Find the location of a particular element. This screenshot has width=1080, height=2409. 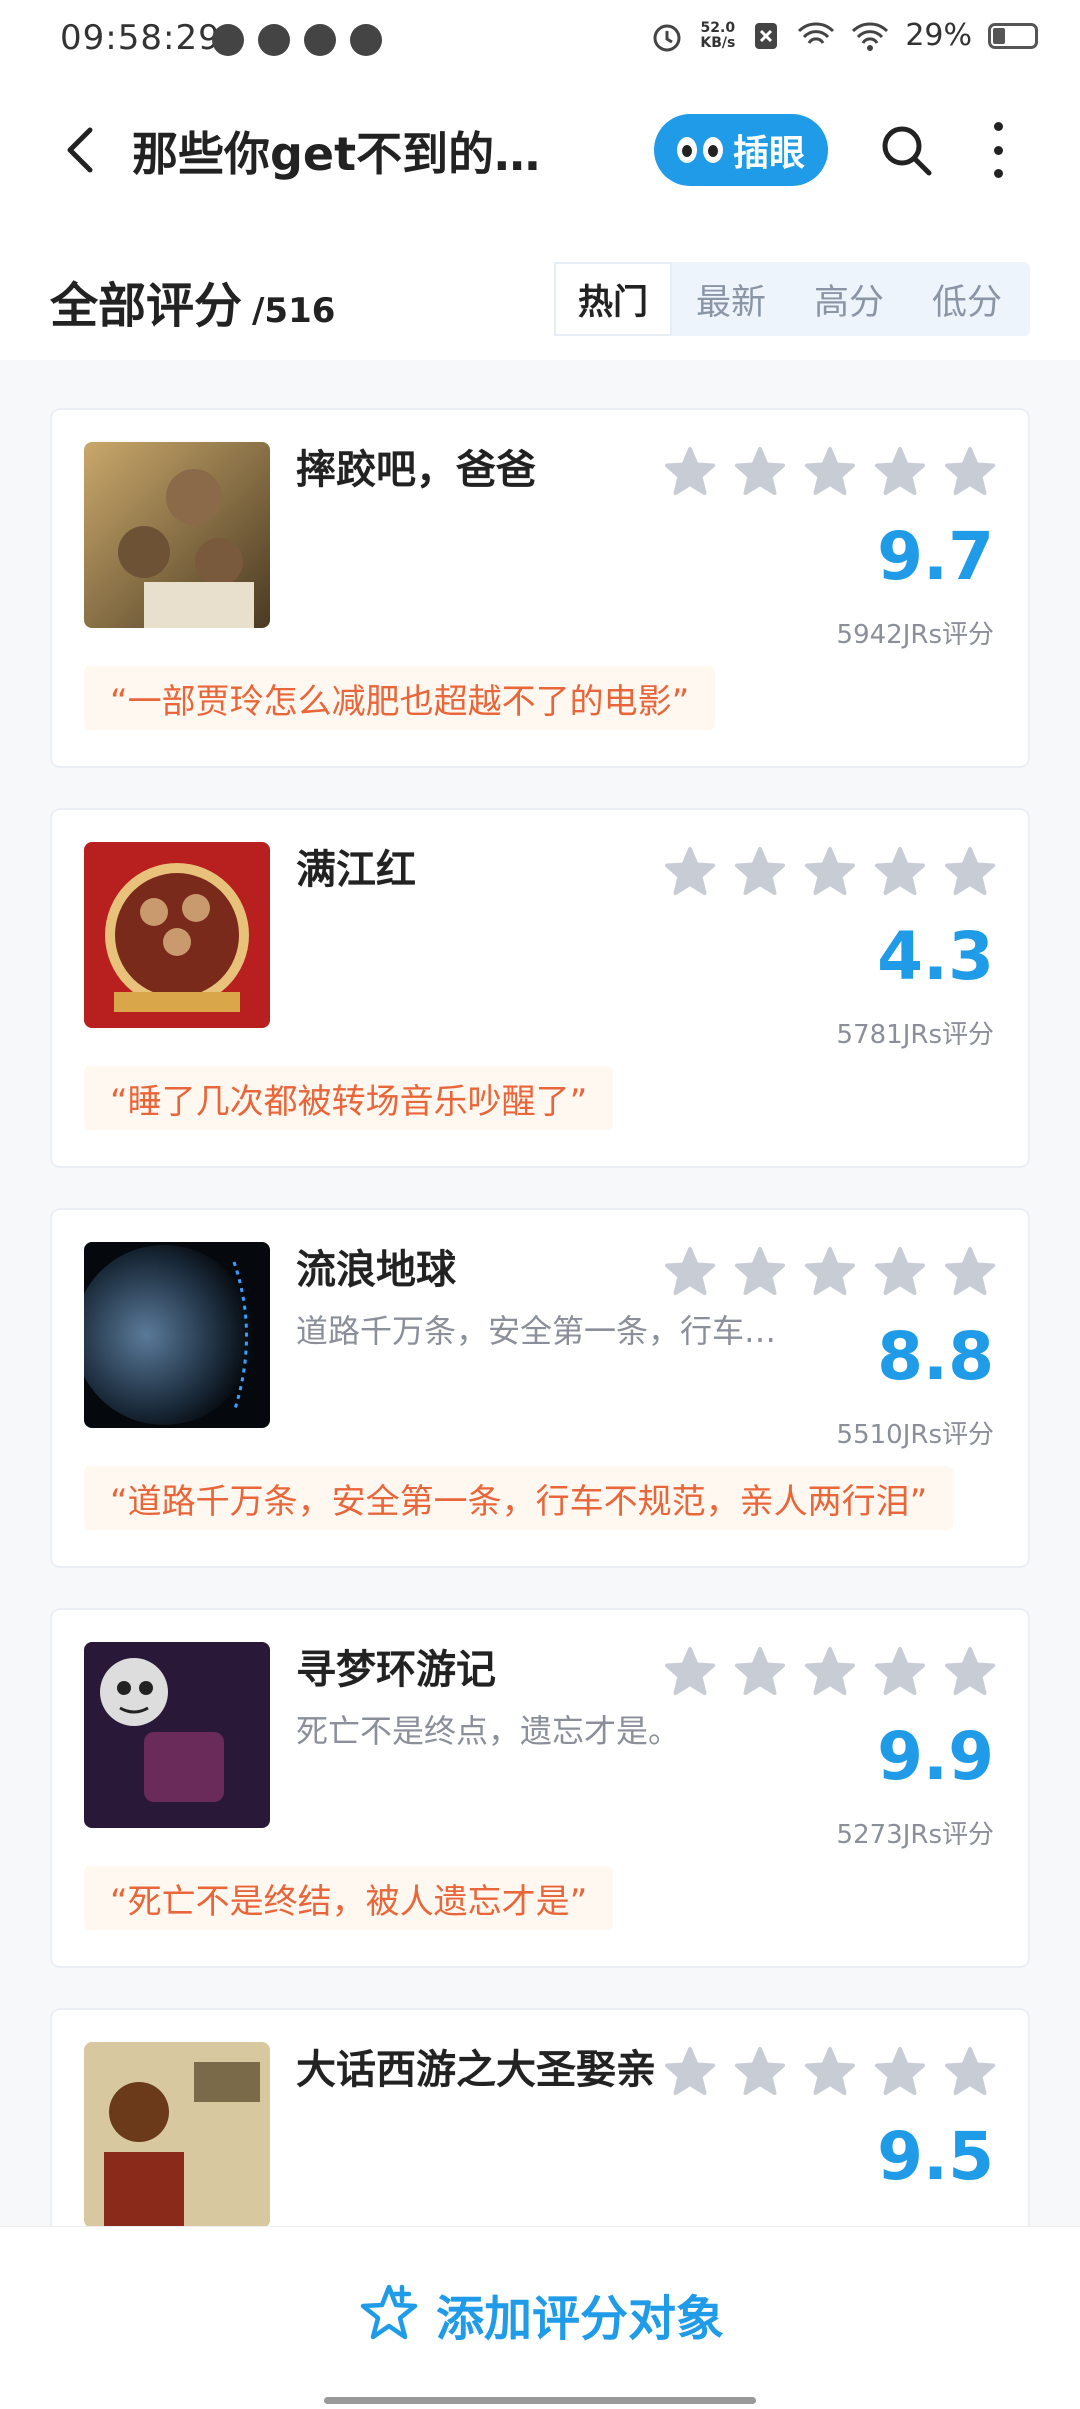

top-app-bar: 那些你get不到的高… 插眼 is located at coordinates (540, 150).